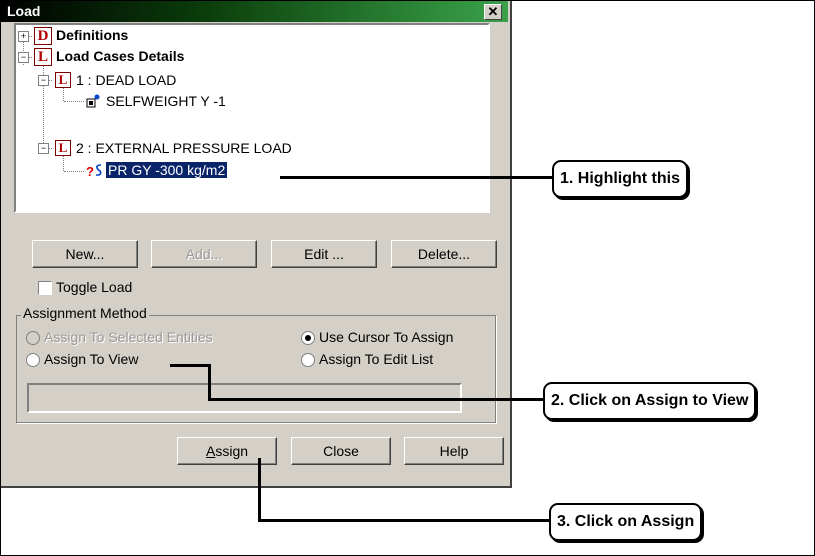  What do you see at coordinates (620, 179) in the screenshot?
I see `callout-step-1: 1. Highlight this` at bounding box center [620, 179].